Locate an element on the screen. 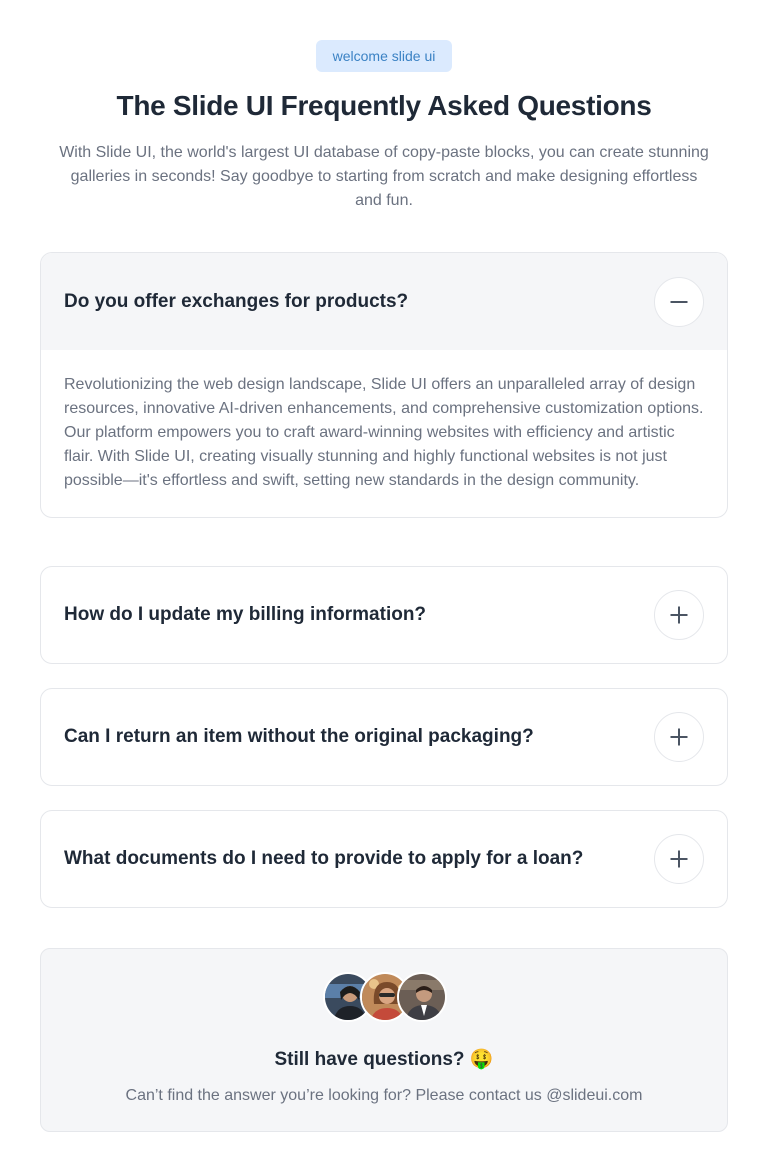 The height and width of the screenshot is (1172, 768). faq-question-button: Do you offer exchanges for products? is located at coordinates (384, 301).